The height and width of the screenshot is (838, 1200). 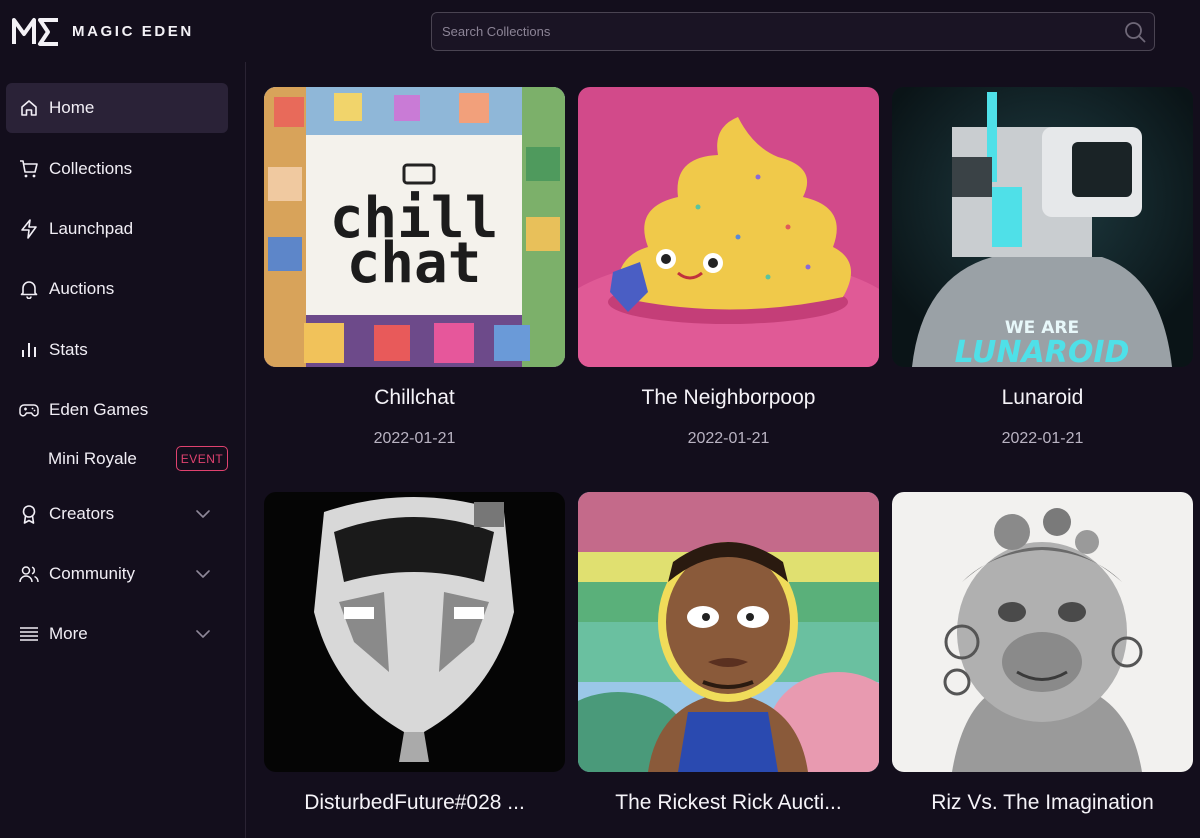 I want to click on cart-icon, so click(x=29, y=169).